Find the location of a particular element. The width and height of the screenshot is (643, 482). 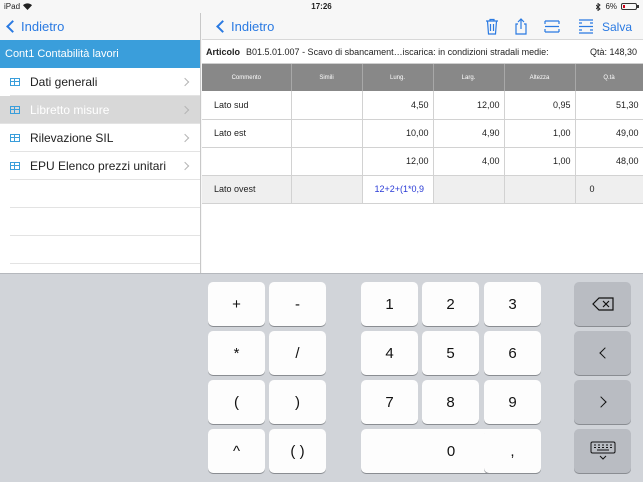

cell-altezza: 0,95 is located at coordinates (540, 105).